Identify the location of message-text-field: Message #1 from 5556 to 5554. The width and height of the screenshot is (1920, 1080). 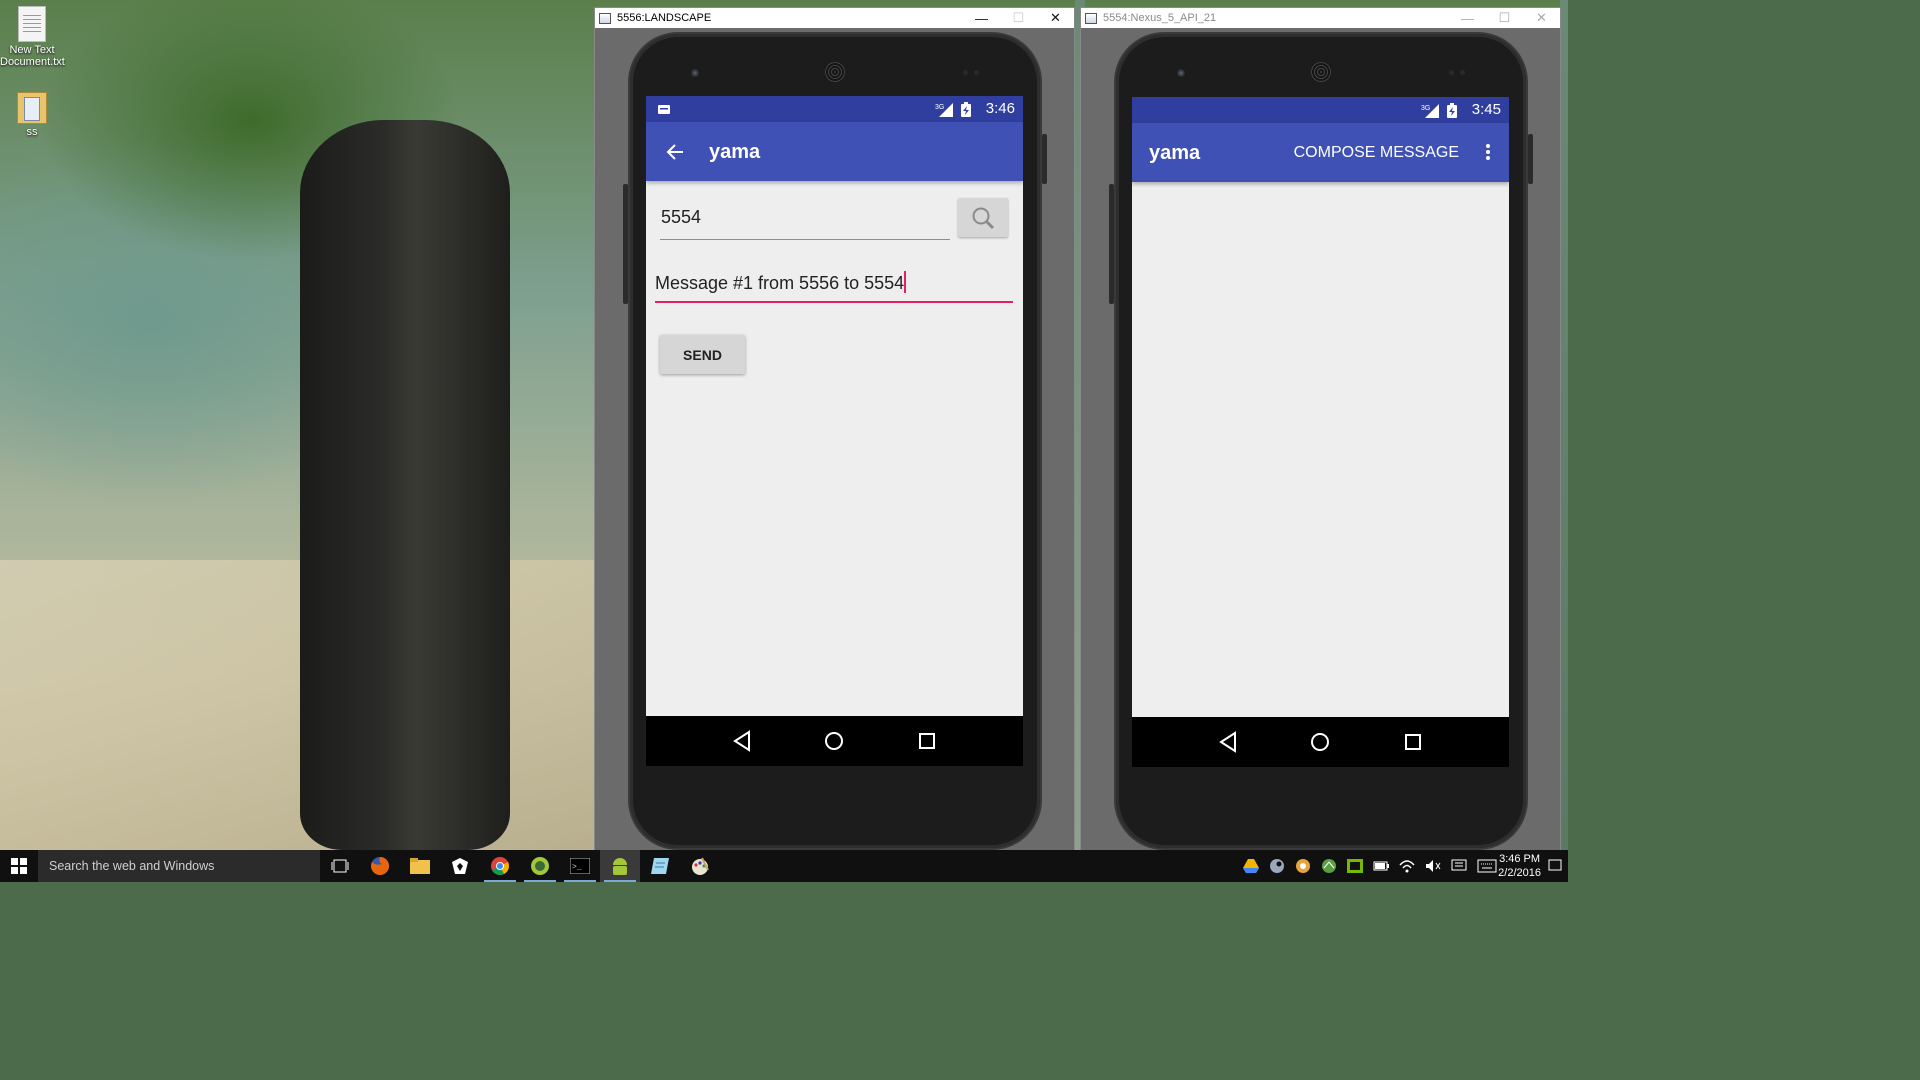
(834, 286).